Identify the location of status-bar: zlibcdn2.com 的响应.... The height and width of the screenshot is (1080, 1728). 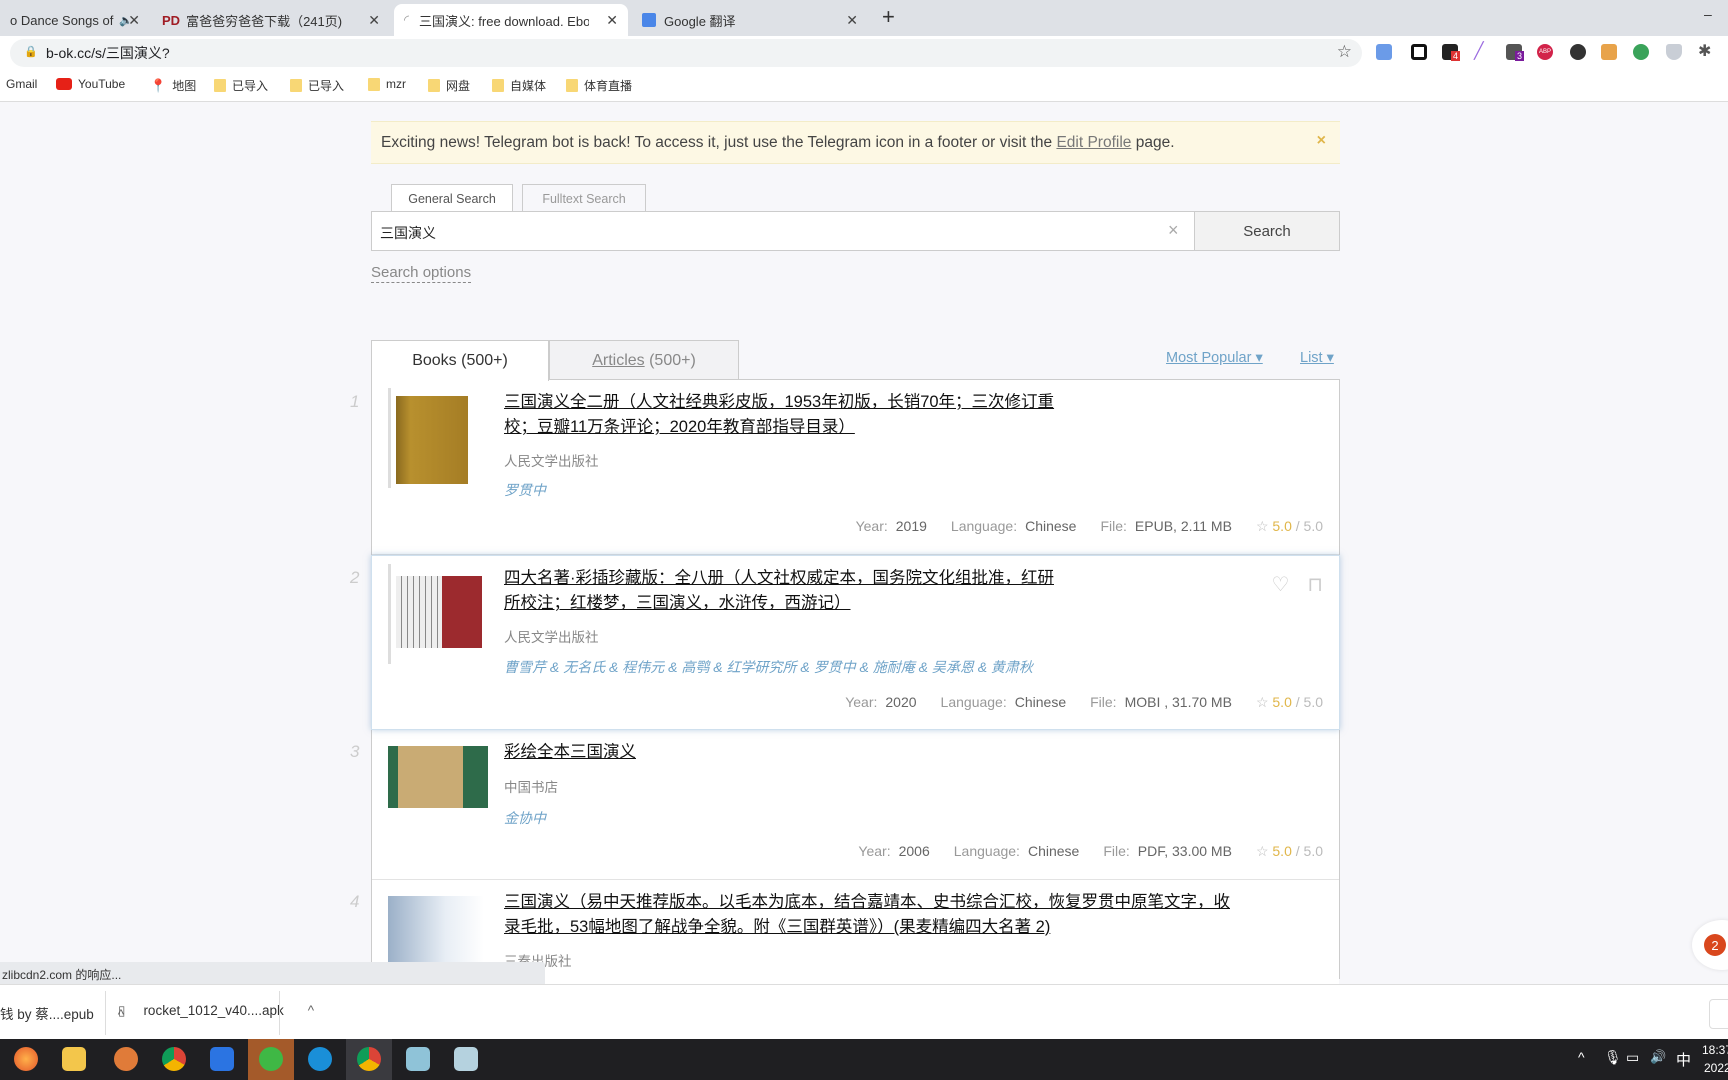
(272, 973).